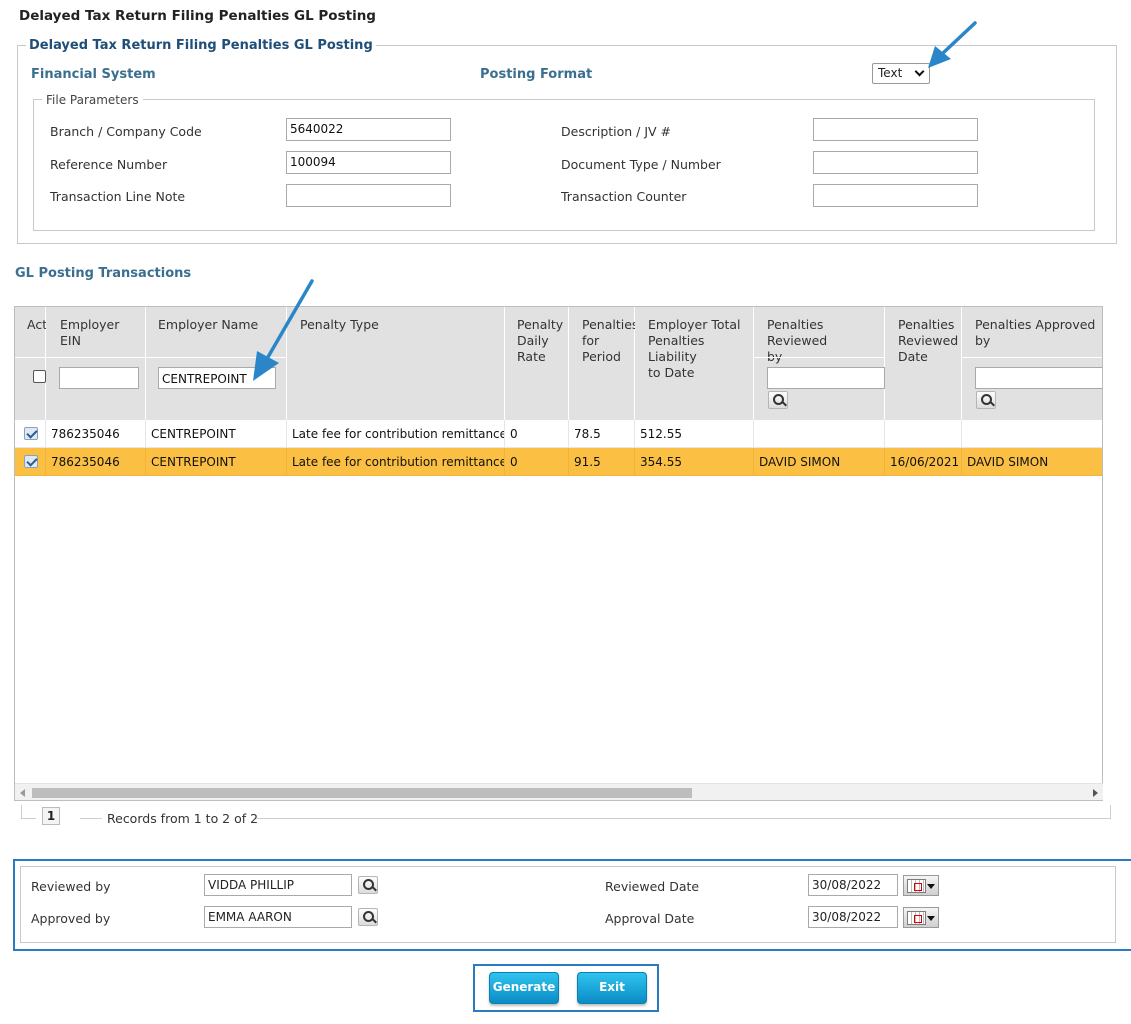 This screenshot has width=1131, height=1024. What do you see at coordinates (853, 917) in the screenshot?
I see `approval-date-input: 30/08/2022` at bounding box center [853, 917].